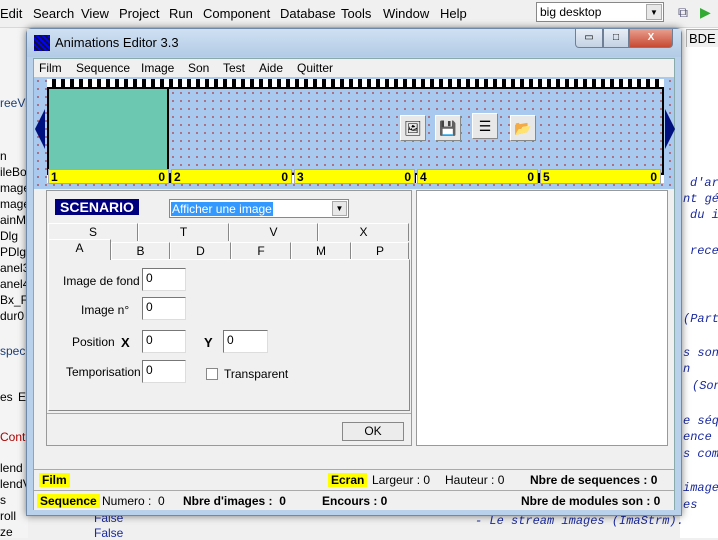 The height and width of the screenshot is (540, 718). I want to click on image-n-input: 0, so click(164, 308).